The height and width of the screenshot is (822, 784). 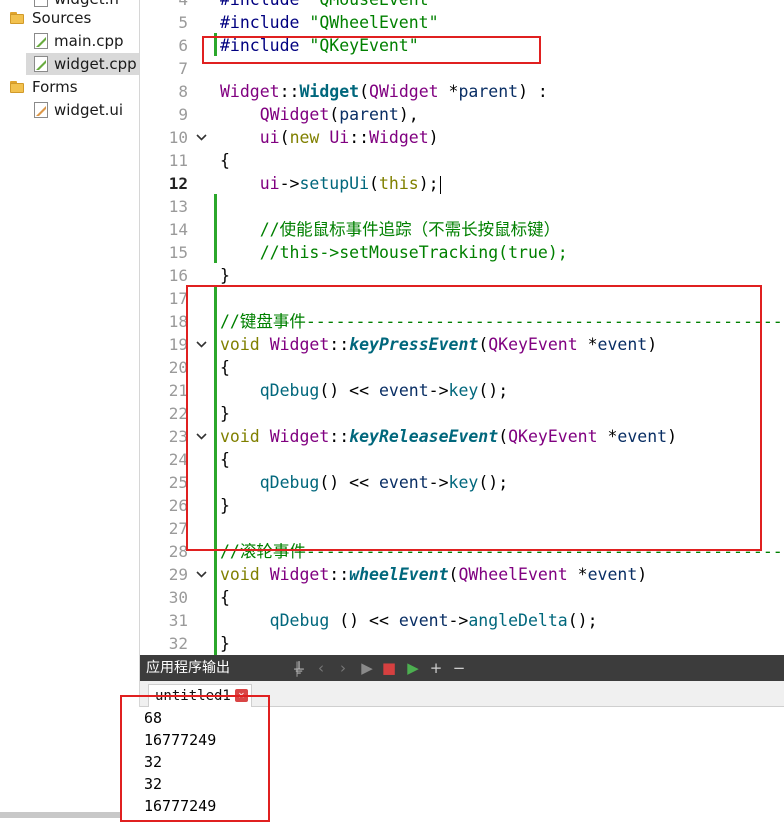 I want to click on line-number: 6, so click(x=183, y=45).